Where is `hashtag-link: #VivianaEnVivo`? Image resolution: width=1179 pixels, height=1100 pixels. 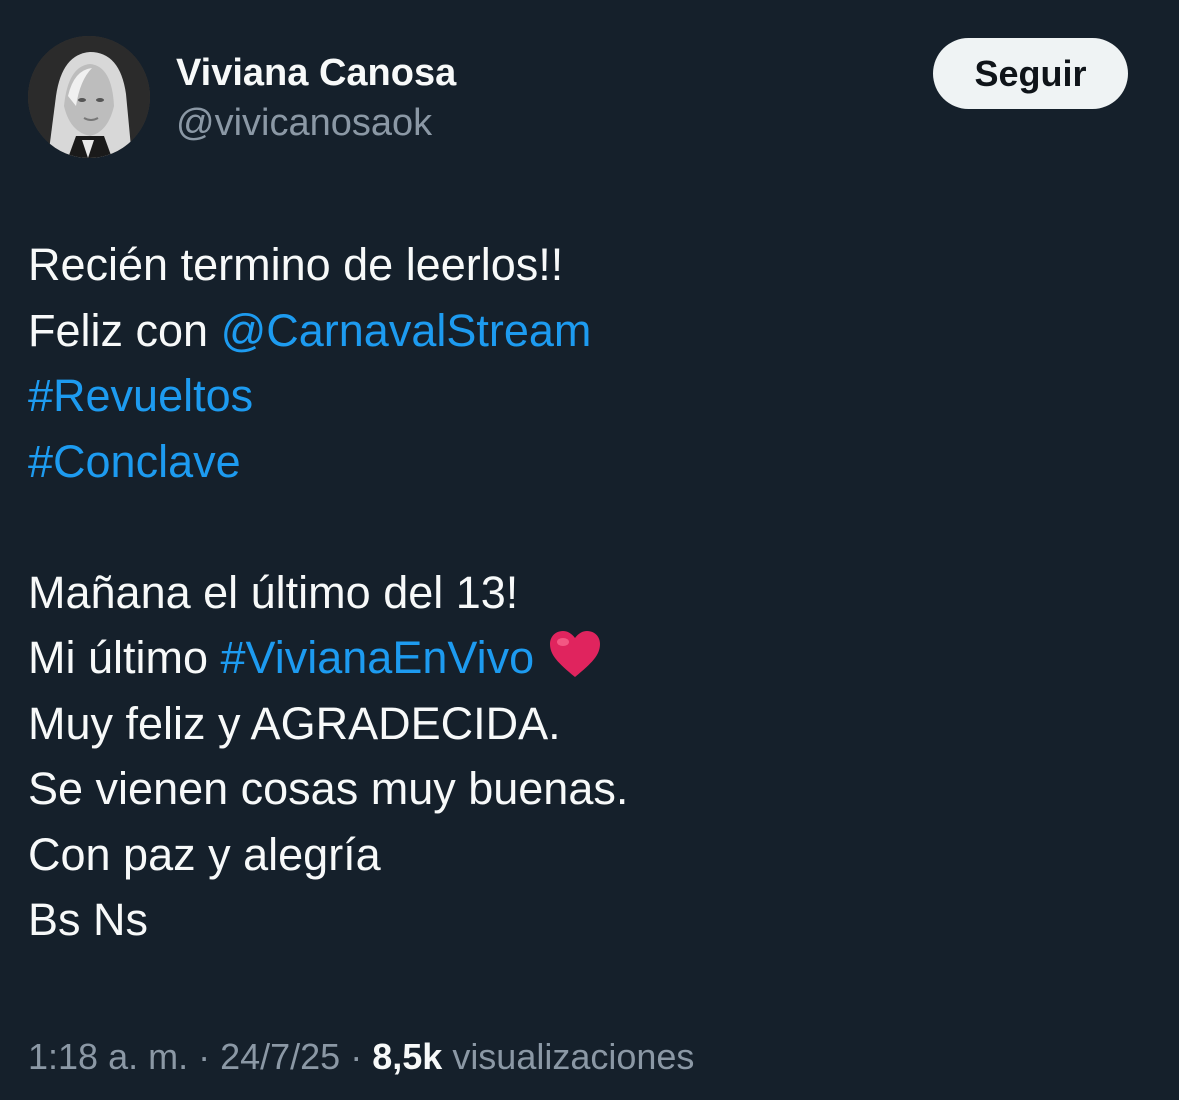 hashtag-link: #VivianaEnVivo is located at coordinates (378, 657).